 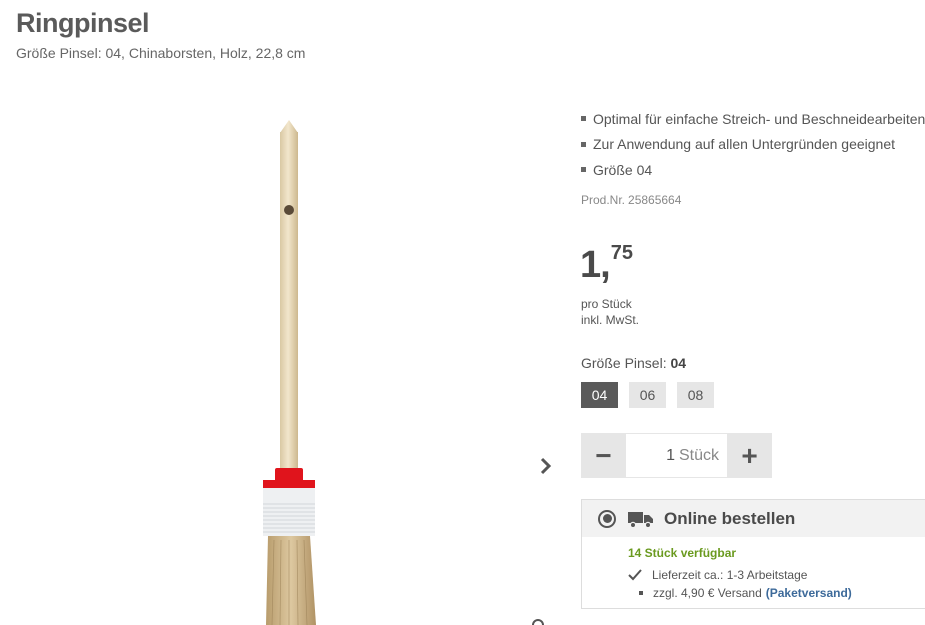 I want to click on shipping-method-link: (Paketversand), so click(x=809, y=593).